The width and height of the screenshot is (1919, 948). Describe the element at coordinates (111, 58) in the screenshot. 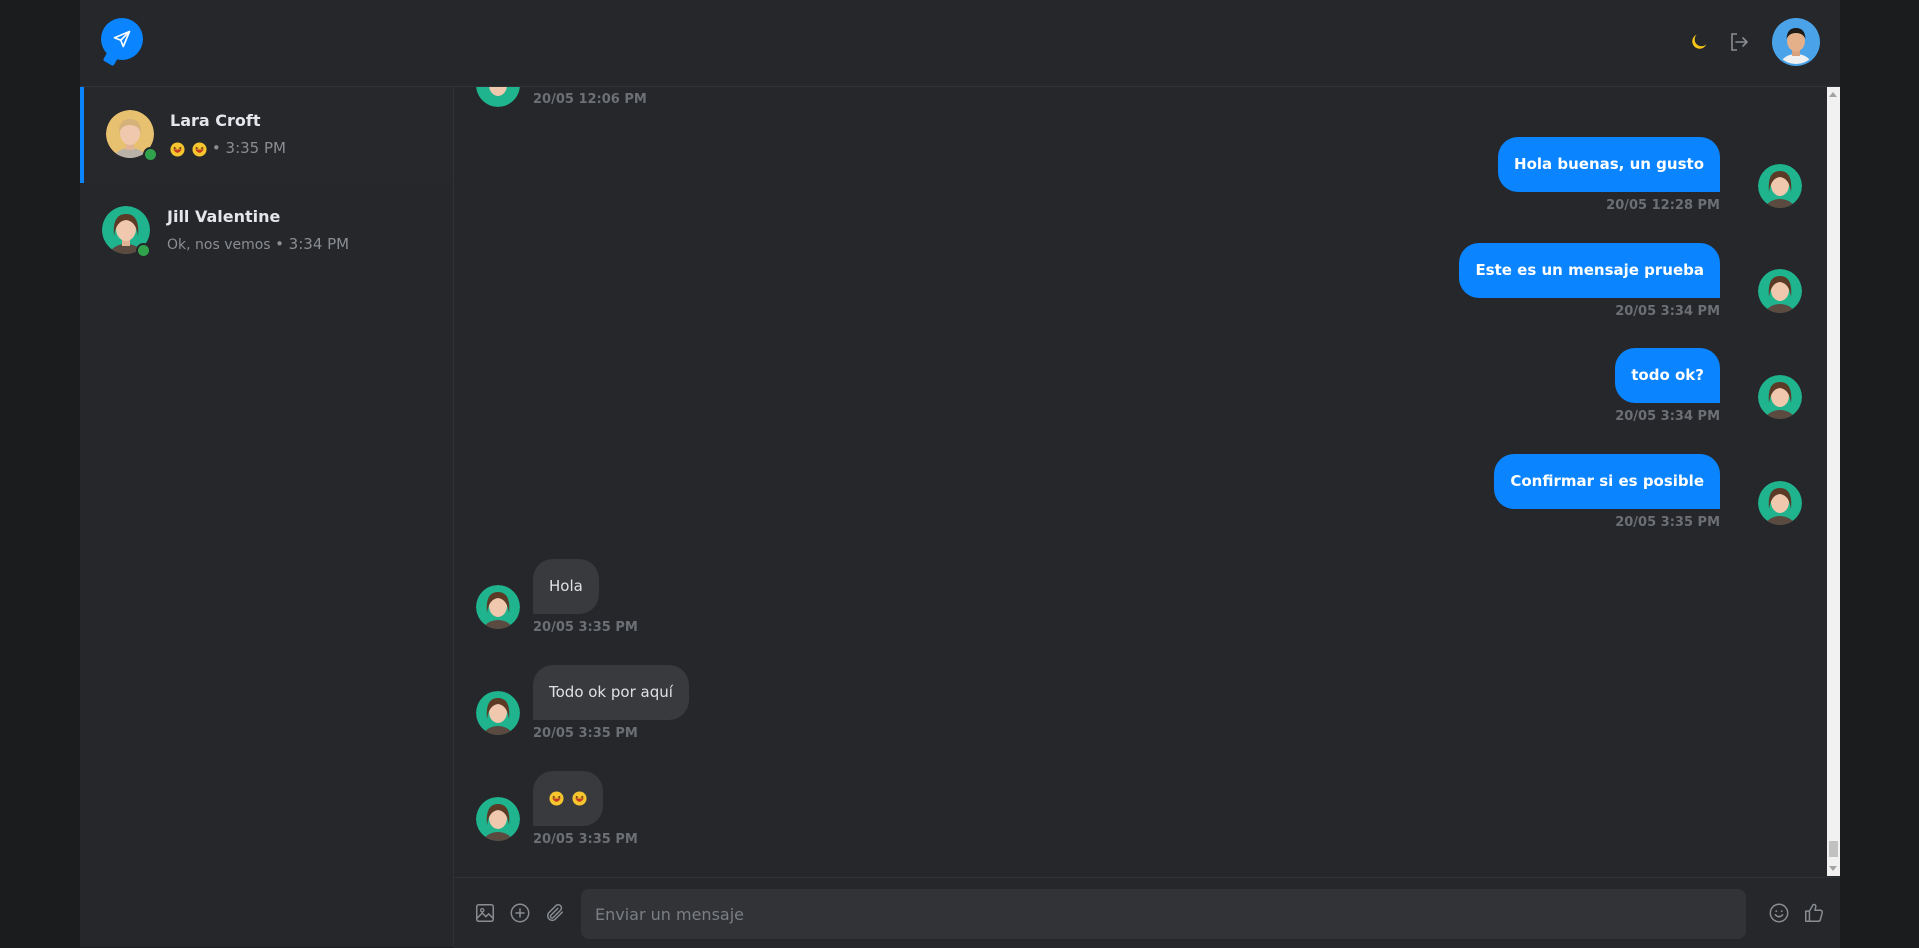

I see `logo-tail` at that location.